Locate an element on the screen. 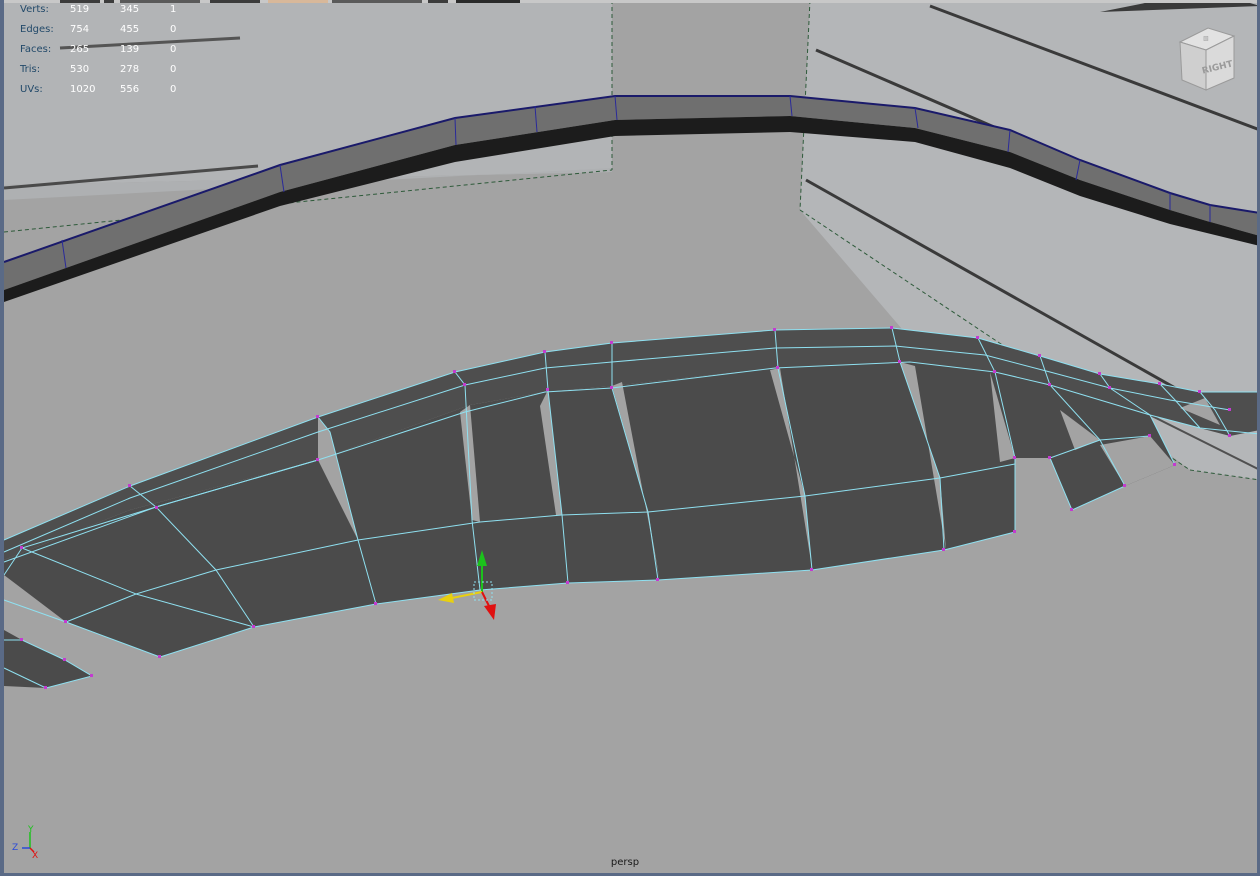 The image size is (1260, 876). viewport-border is located at coordinates (2, 438).